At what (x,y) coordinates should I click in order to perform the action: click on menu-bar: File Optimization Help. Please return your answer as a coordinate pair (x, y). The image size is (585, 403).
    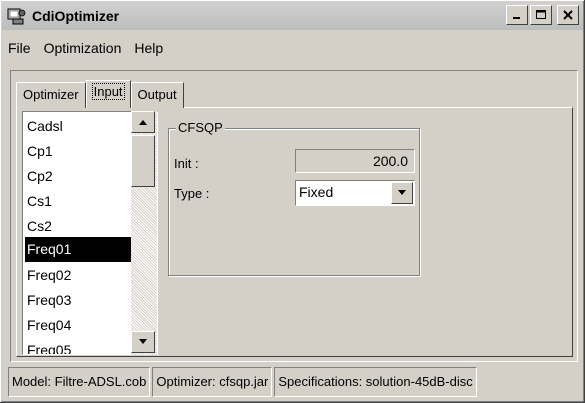
    Looking at the image, I should click on (86, 48).